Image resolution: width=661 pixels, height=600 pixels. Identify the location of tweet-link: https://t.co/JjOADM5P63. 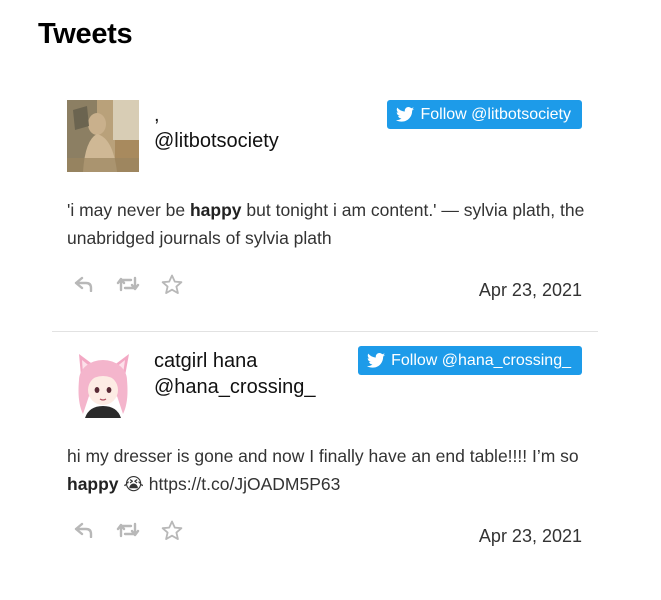
(245, 484).